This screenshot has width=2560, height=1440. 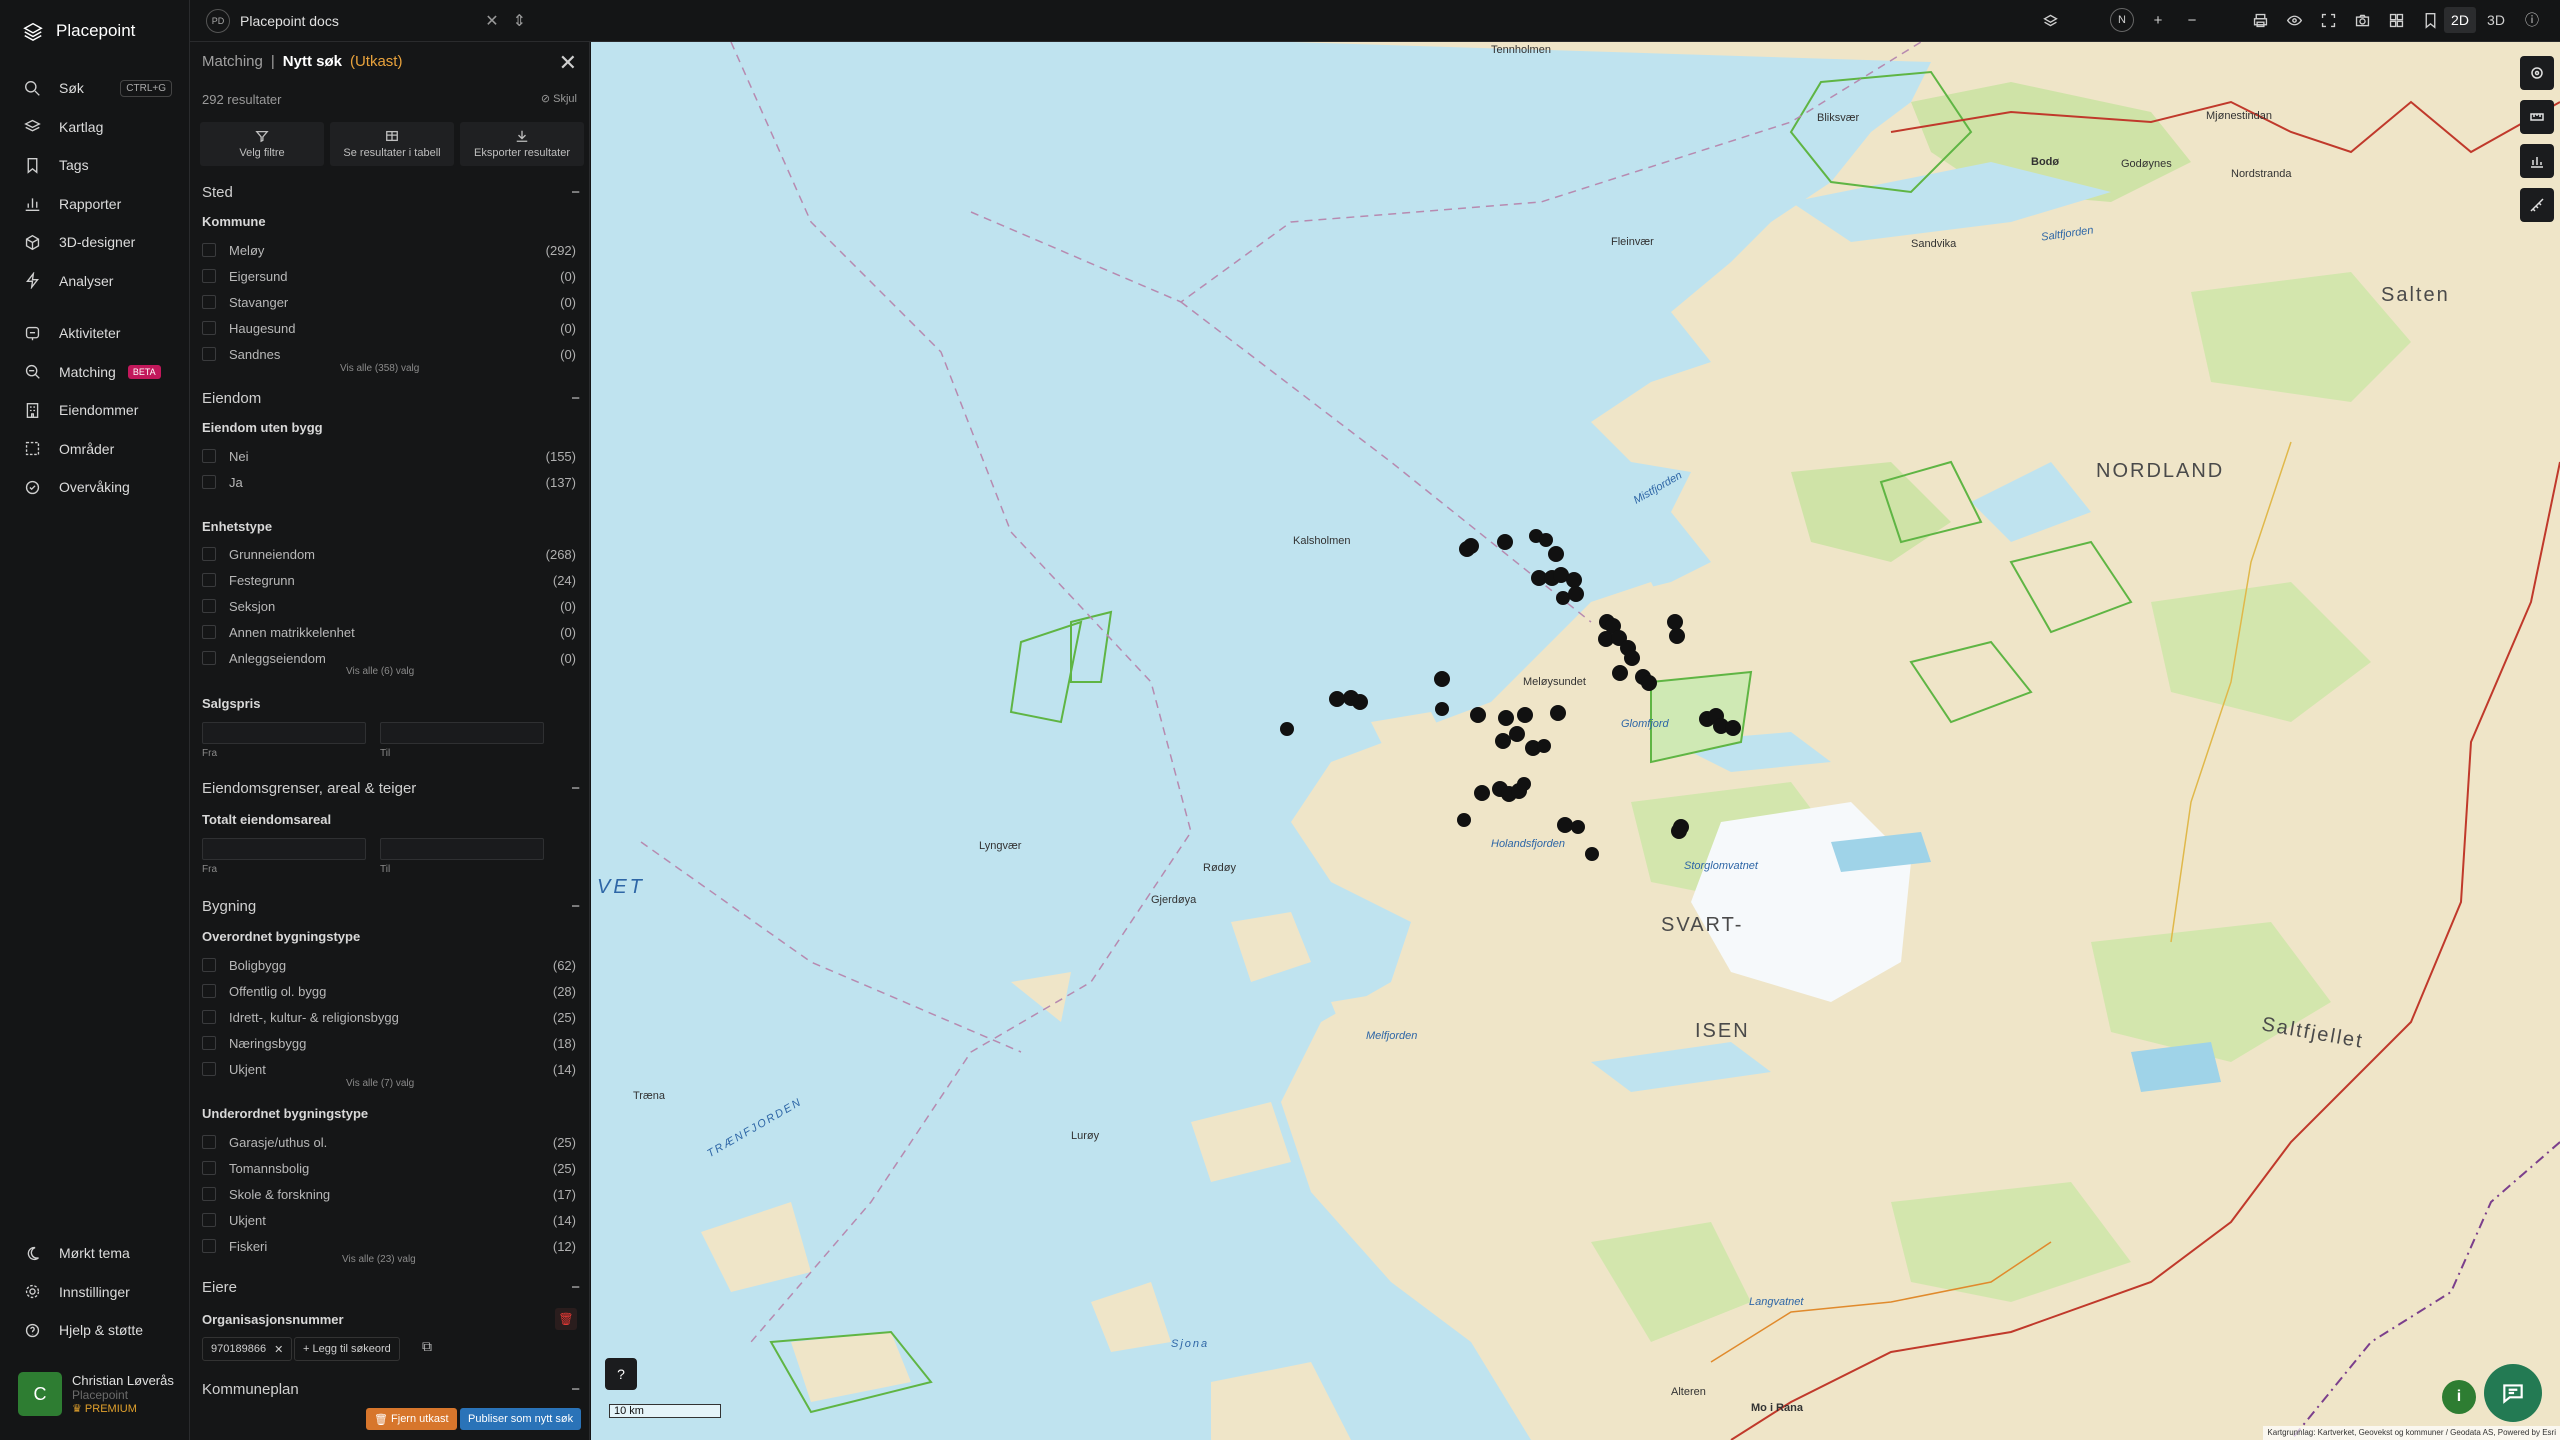 What do you see at coordinates (621, 1374) in the screenshot?
I see `map-help-button: ?` at bounding box center [621, 1374].